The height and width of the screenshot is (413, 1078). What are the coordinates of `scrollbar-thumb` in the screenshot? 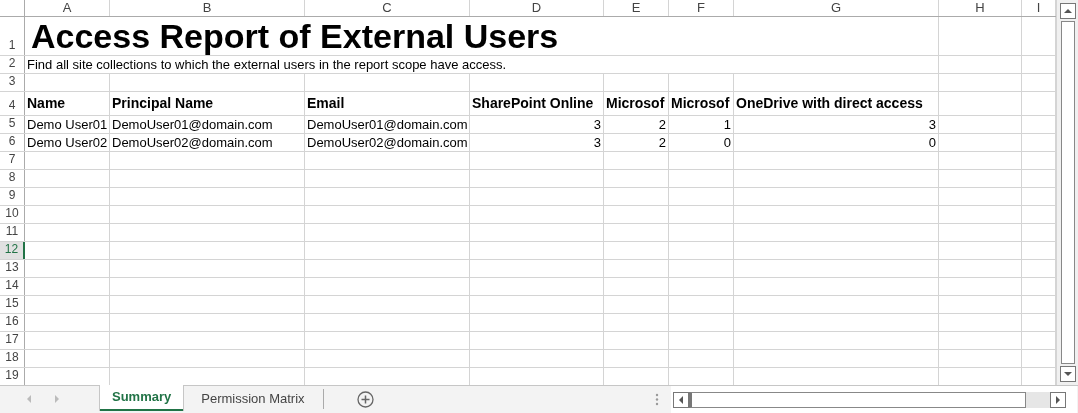 It's located at (1067, 192).